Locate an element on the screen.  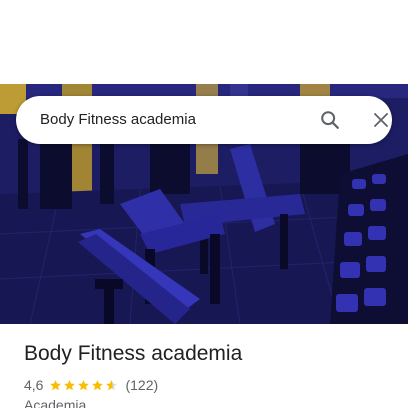
search-icon is located at coordinates (330, 120).